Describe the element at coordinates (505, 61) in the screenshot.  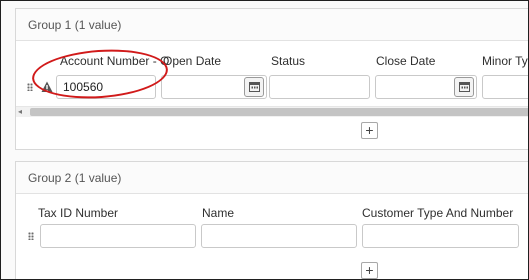
I see `col-minor-type: Minor Typ` at that location.